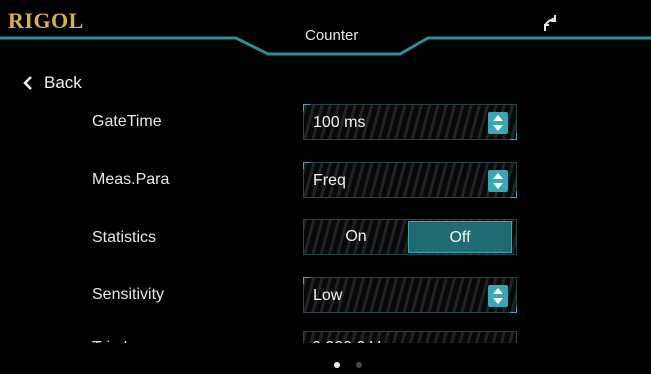 This screenshot has height=374, width=651. I want to click on sensitivity-value: Low, so click(328, 295).